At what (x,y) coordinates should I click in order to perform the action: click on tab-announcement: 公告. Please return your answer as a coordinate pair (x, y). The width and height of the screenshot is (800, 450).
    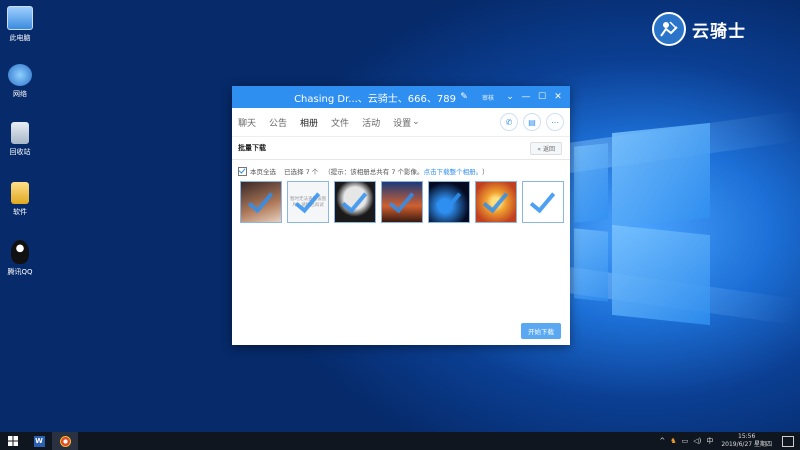
    Looking at the image, I should click on (278, 122).